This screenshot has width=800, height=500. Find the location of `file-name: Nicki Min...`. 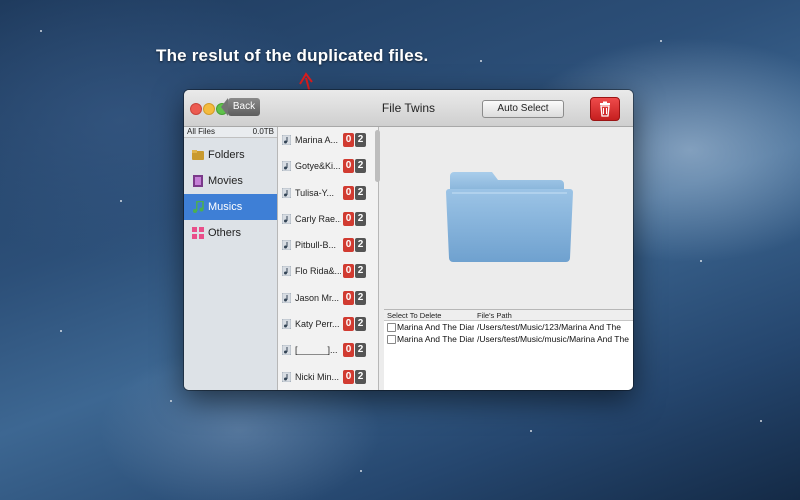

file-name: Nicki Min... is located at coordinates (317, 376).